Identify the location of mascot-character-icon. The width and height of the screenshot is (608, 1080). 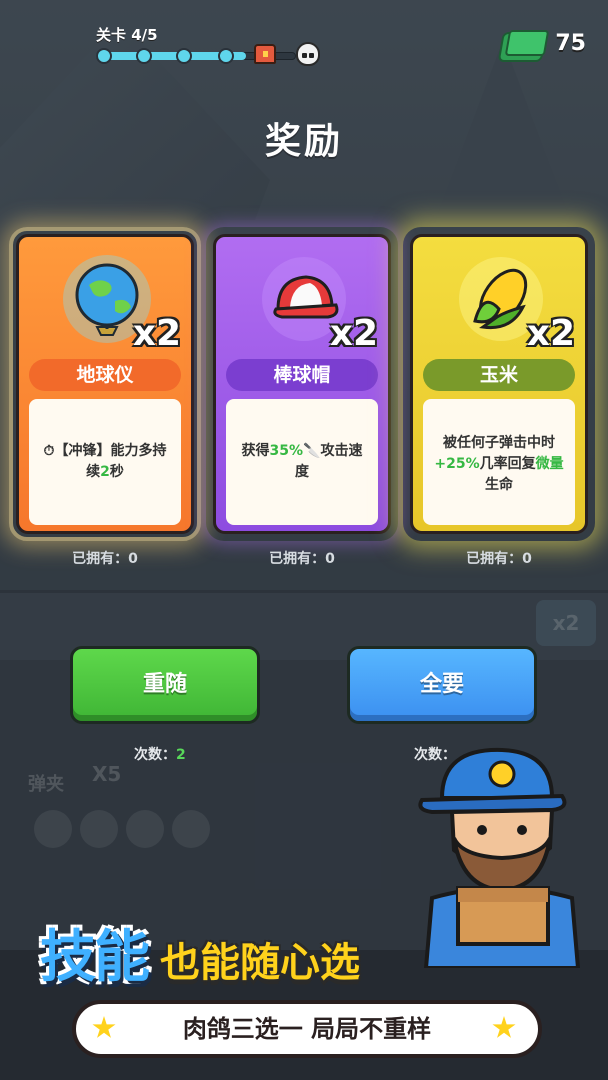
(499, 857).